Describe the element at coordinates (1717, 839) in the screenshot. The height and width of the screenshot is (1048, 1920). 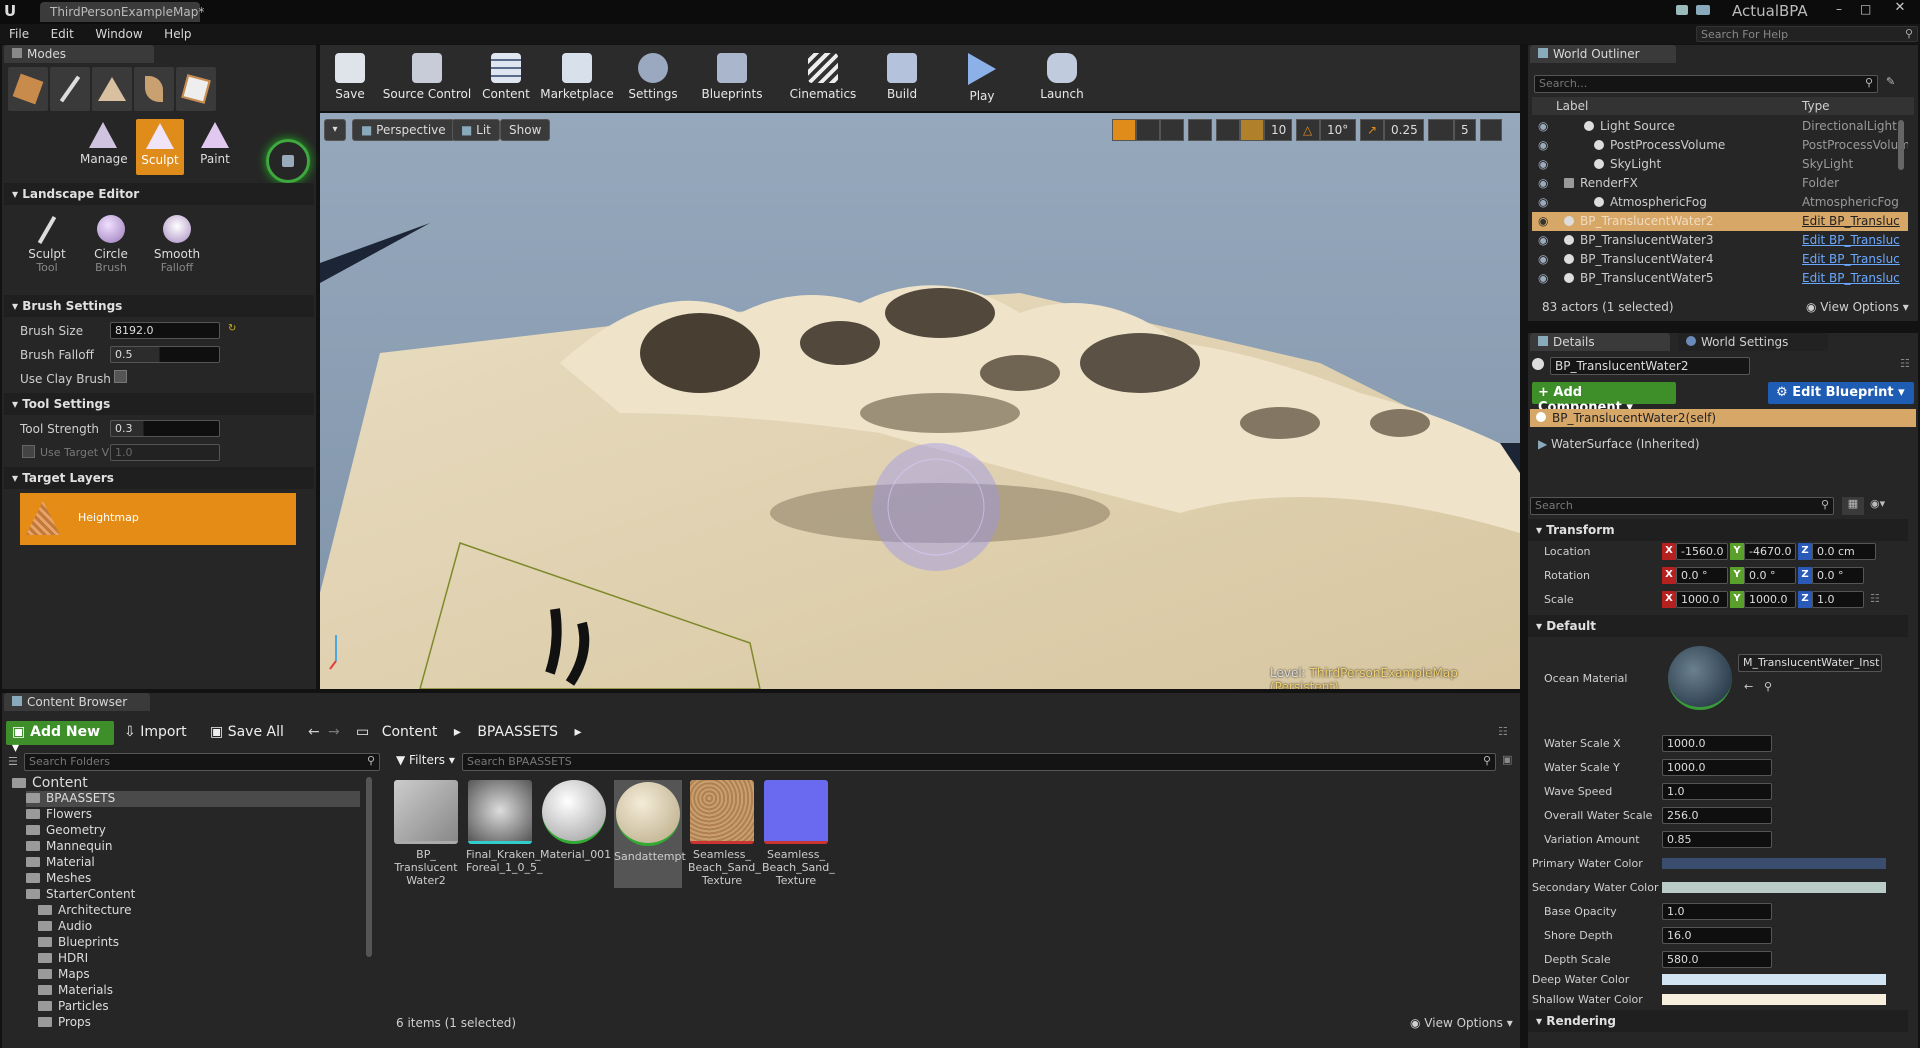
I see `property-value-field: 0.85` at that location.